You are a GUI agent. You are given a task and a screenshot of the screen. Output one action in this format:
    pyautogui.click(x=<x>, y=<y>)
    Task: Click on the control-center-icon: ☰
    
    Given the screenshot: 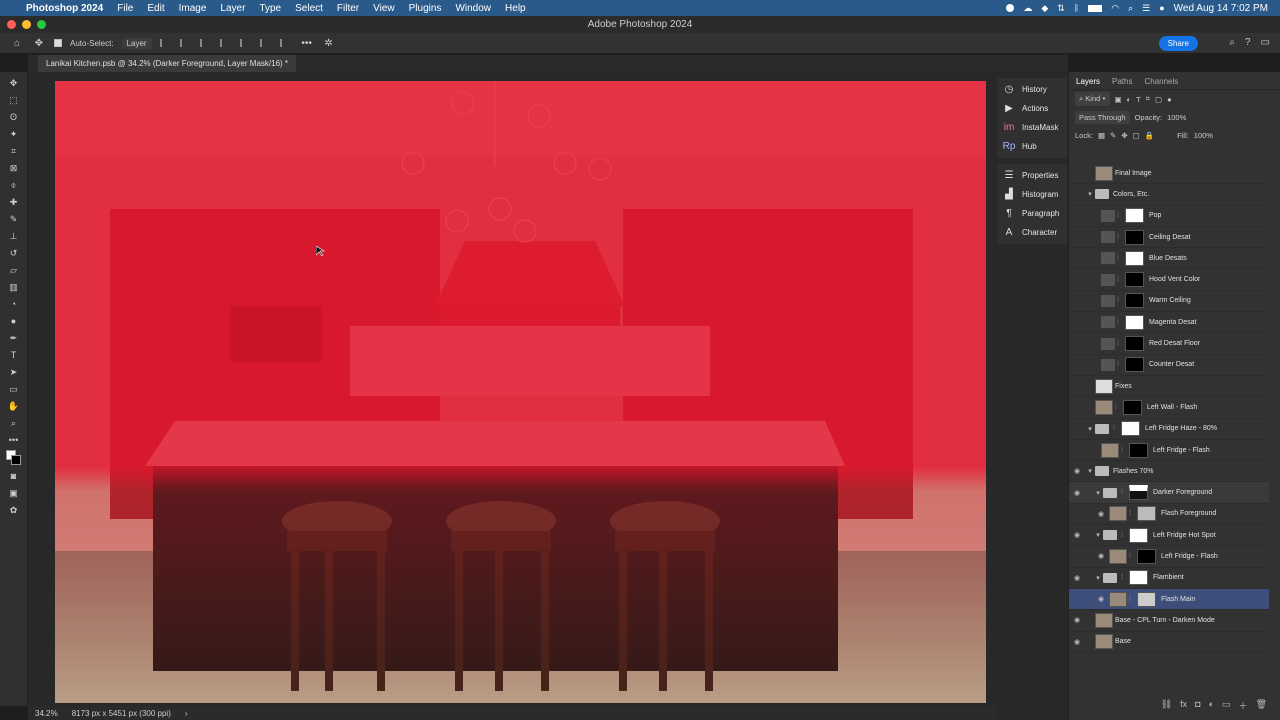 What is the action you would take?
    pyautogui.click(x=1146, y=8)
    